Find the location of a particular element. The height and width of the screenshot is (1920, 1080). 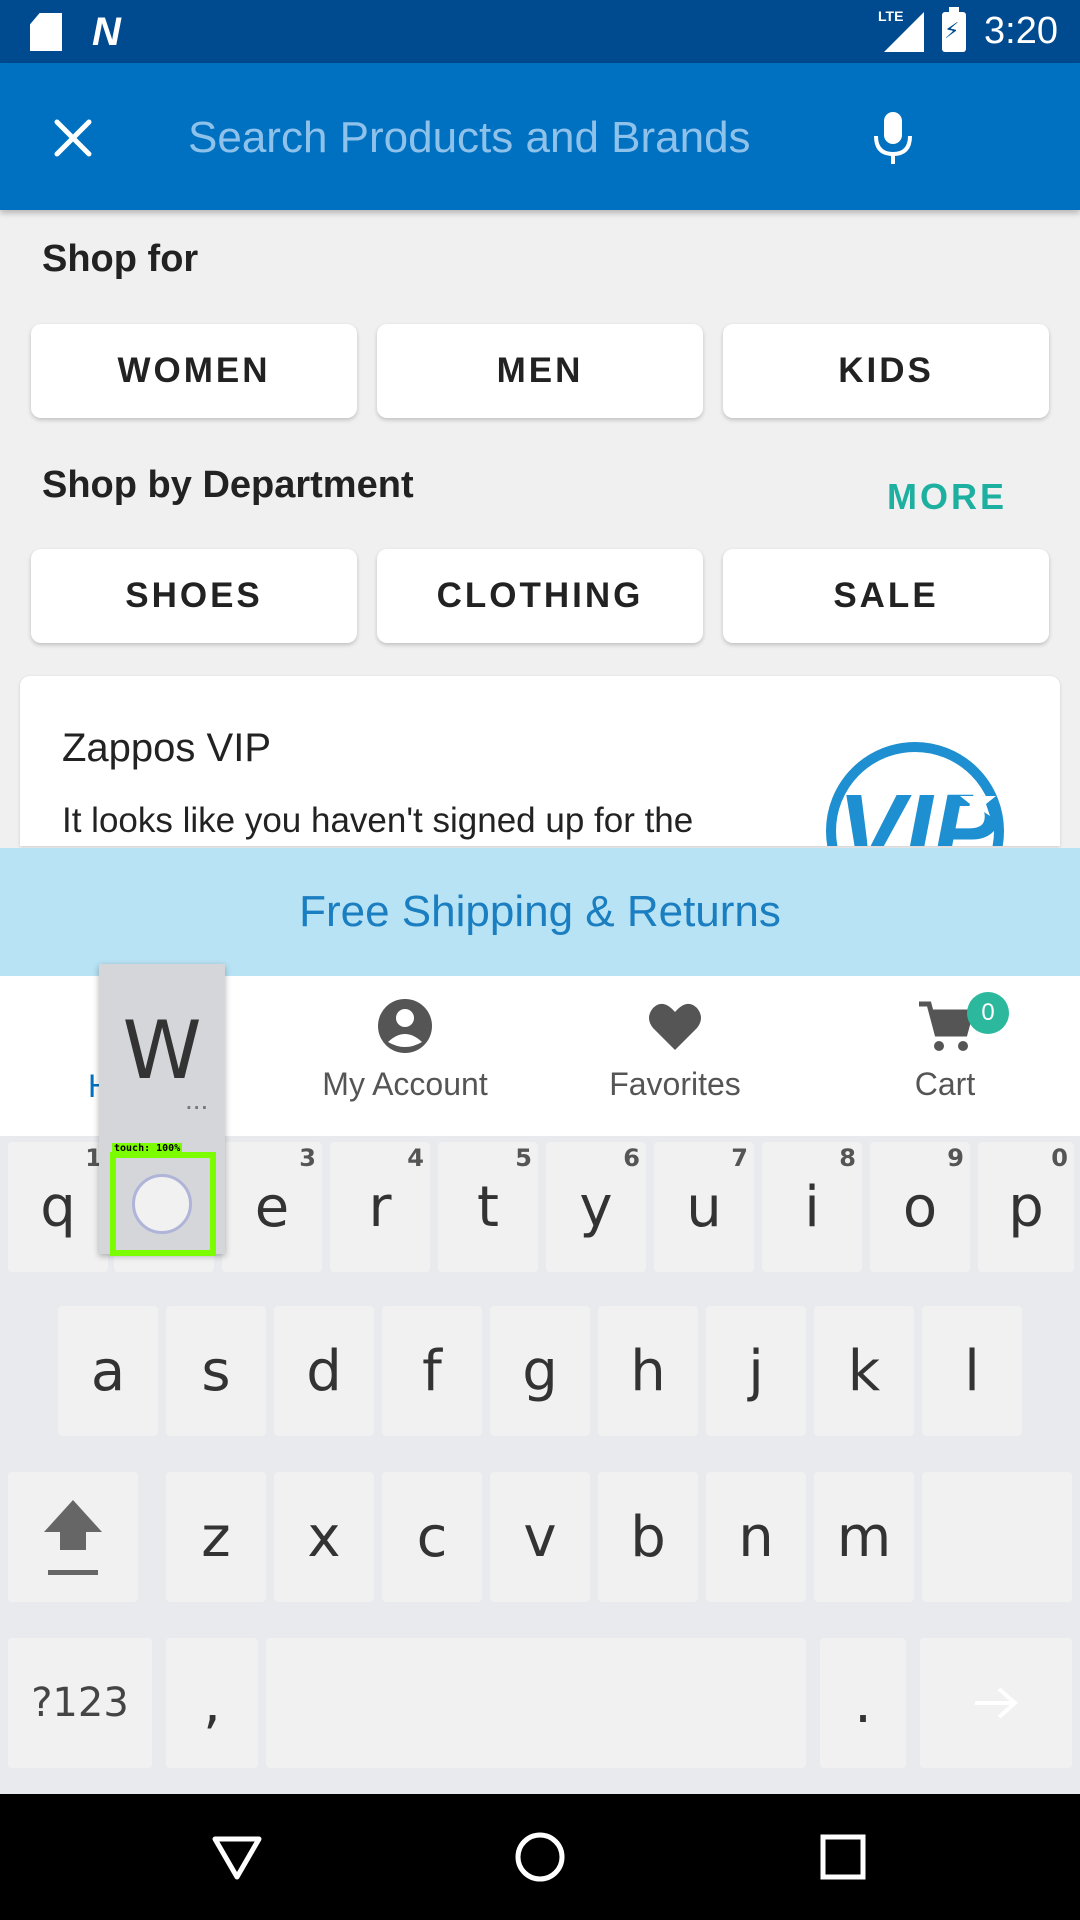

search-app-bar is located at coordinates (540, 136).